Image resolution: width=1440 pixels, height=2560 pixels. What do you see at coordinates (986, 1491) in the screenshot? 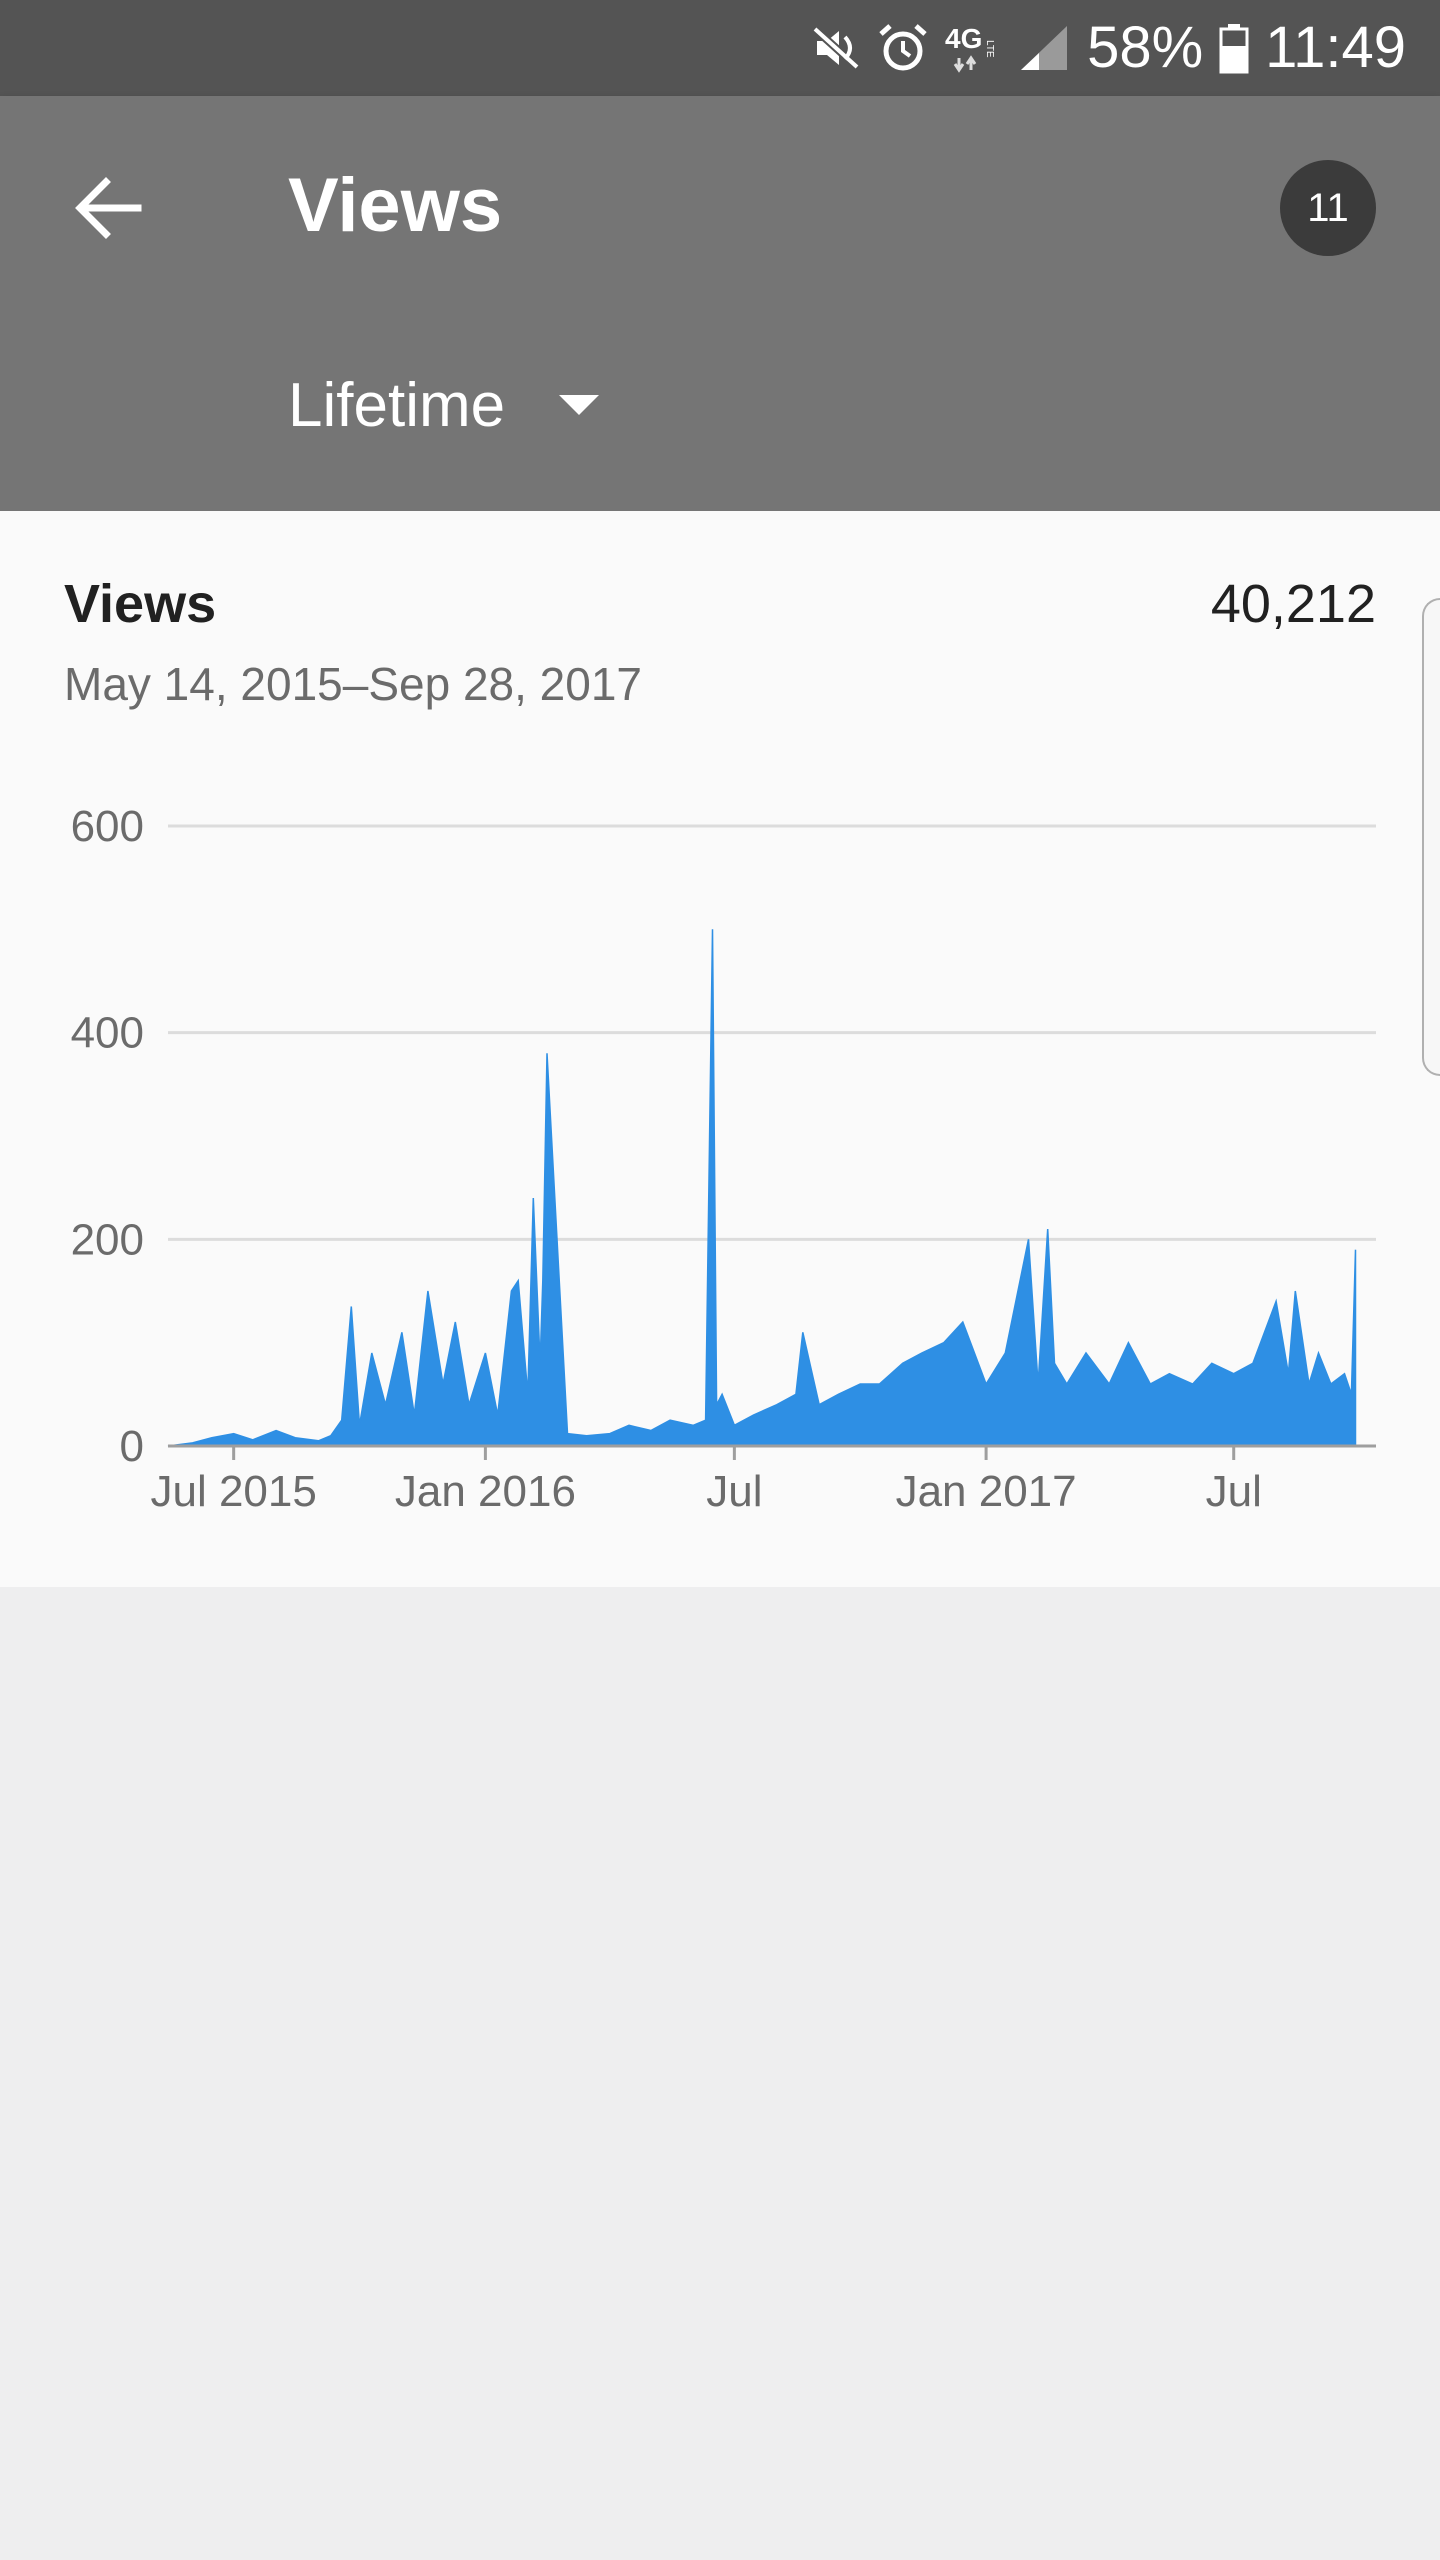
I see `x-tick-label: Jan 2017` at bounding box center [986, 1491].